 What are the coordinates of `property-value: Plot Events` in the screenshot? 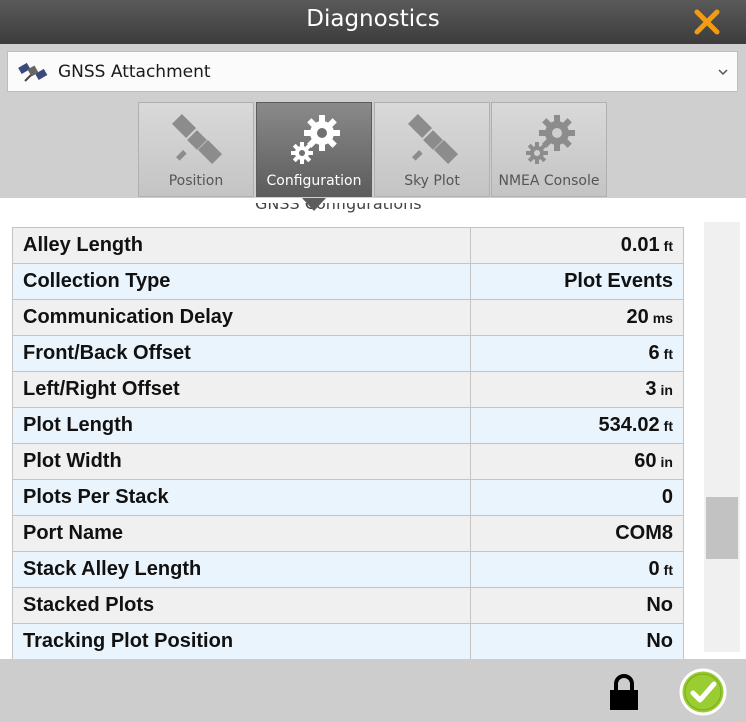 It's located at (618, 281).